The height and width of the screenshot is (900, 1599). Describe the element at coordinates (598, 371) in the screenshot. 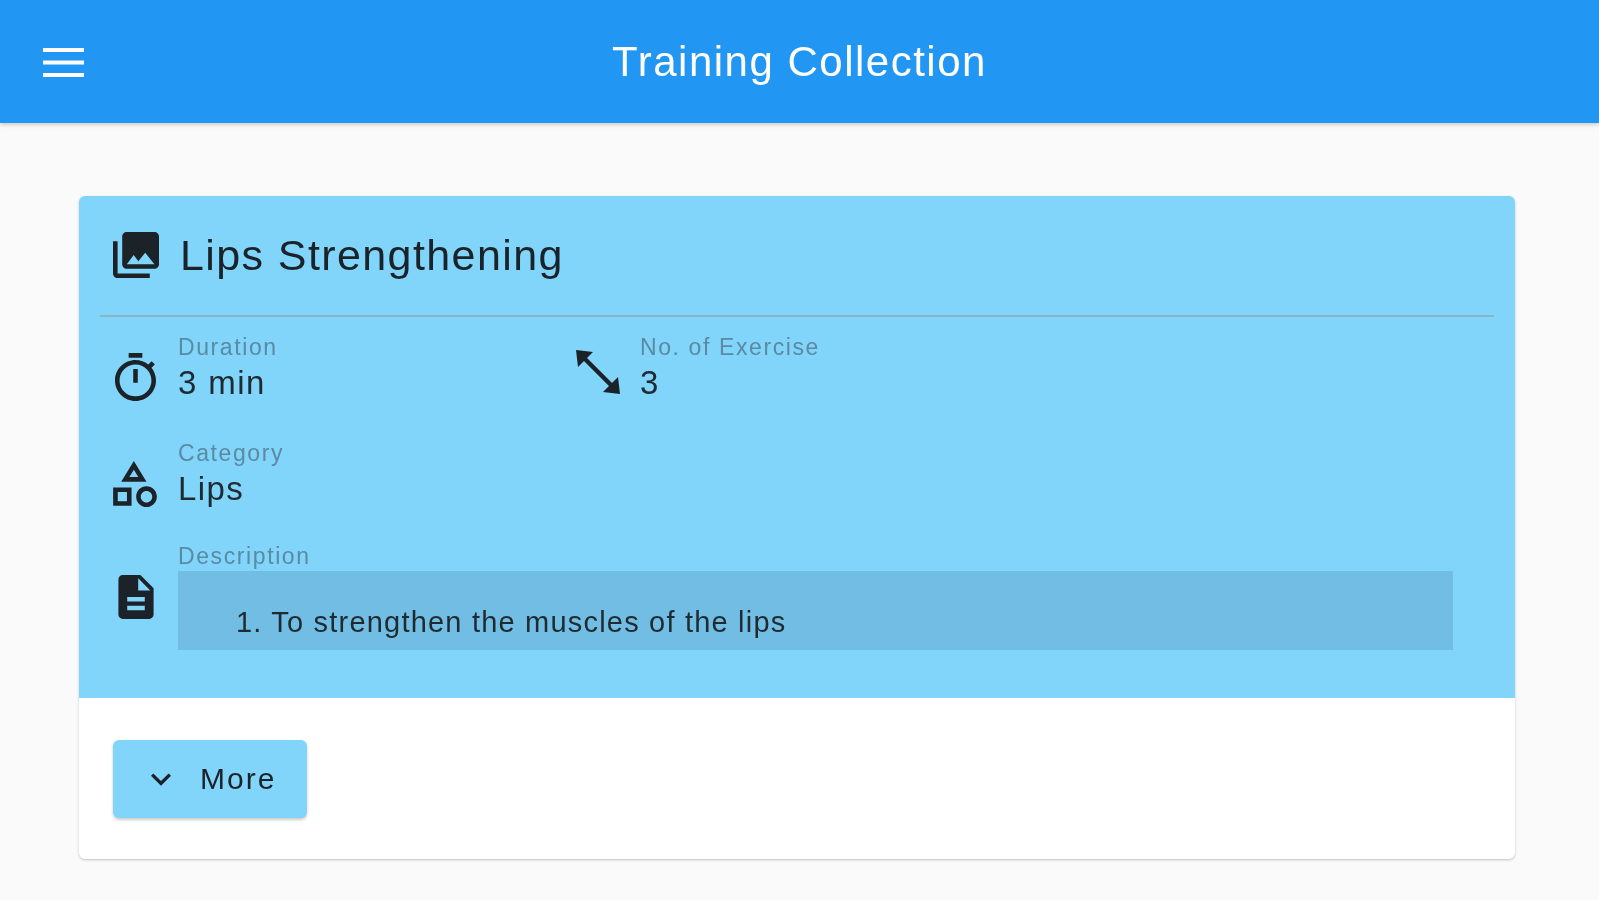

I see `diagonal-arrow-icon` at that location.